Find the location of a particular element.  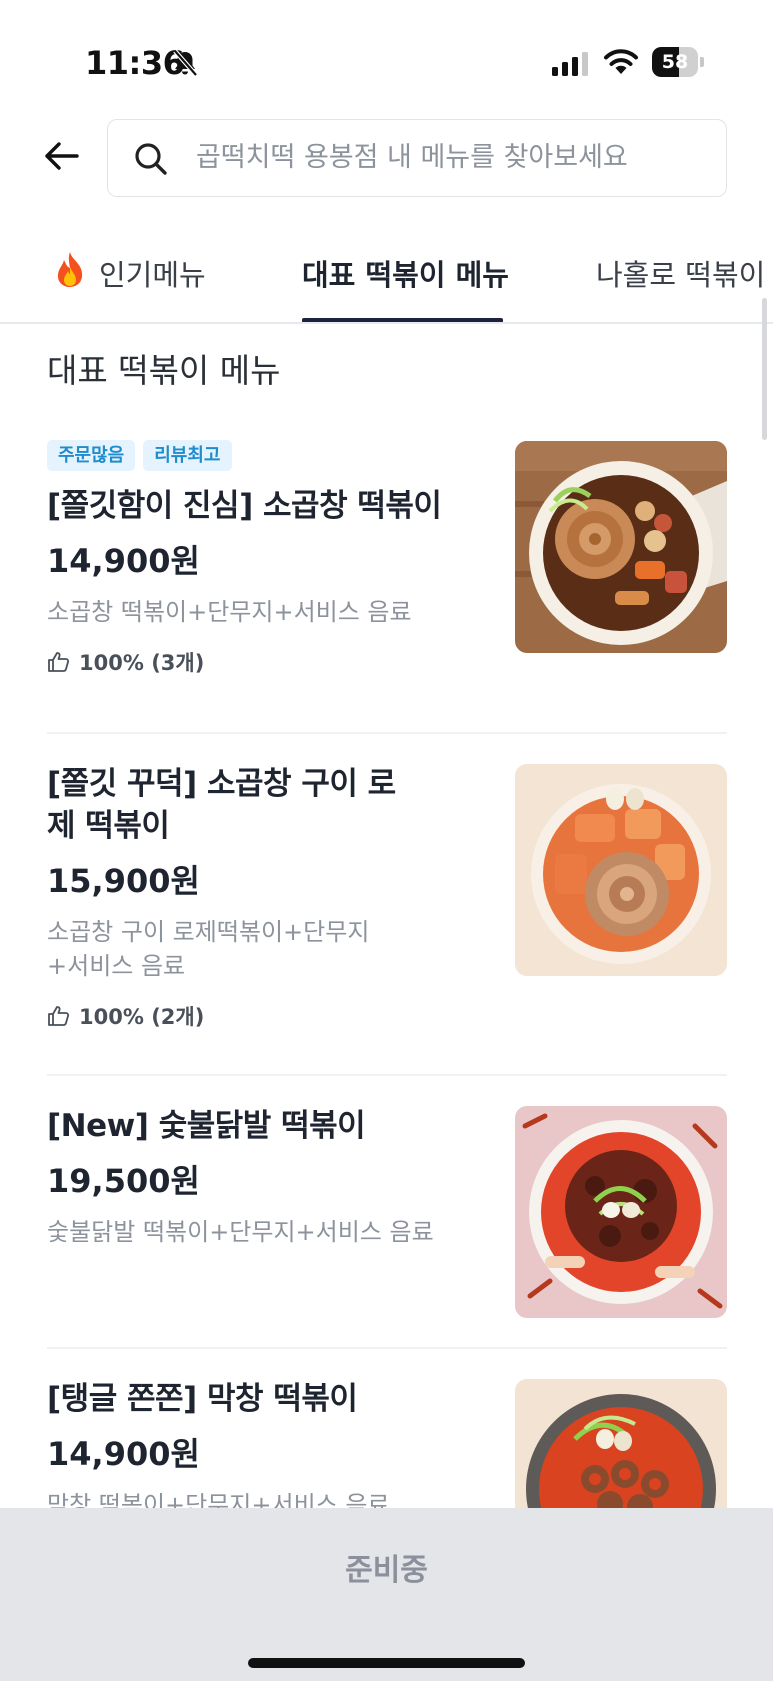

menu-item-description: 숯불닭발 떡볶이+단무지+서비스 음료 is located at coordinates (240, 1232).